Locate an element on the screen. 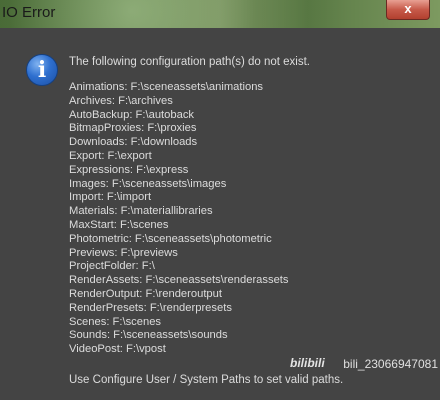 The image size is (440, 400). path-item: Previews: F:\previews is located at coordinates (123, 252).